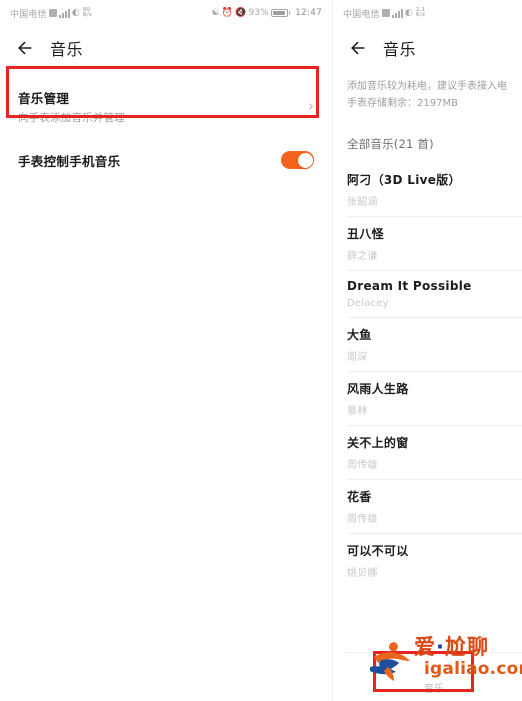  Describe the element at coordinates (75, 12) in the screenshot. I see `wifi-icon: ◐` at that location.